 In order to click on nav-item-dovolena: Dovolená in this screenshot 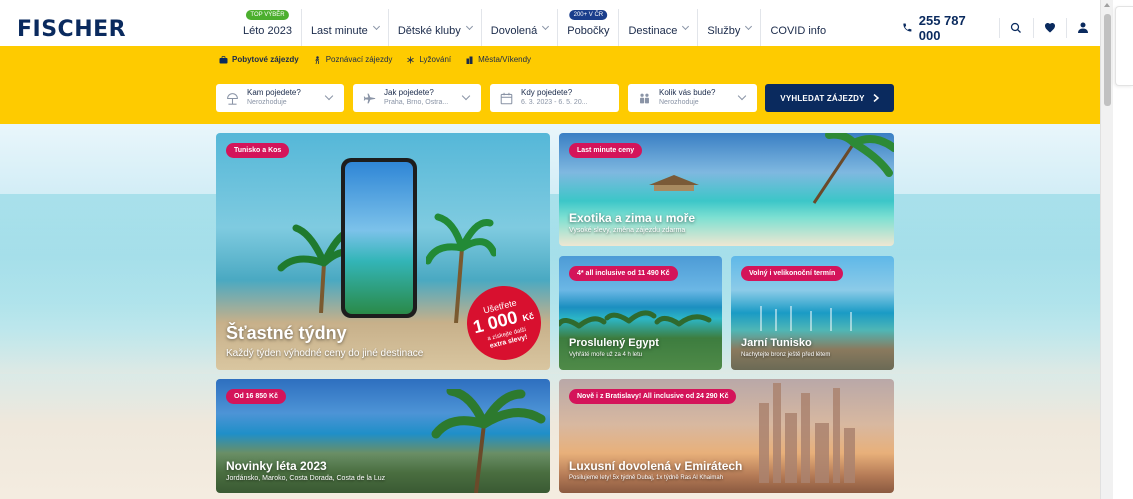, I will do `click(520, 27)`.